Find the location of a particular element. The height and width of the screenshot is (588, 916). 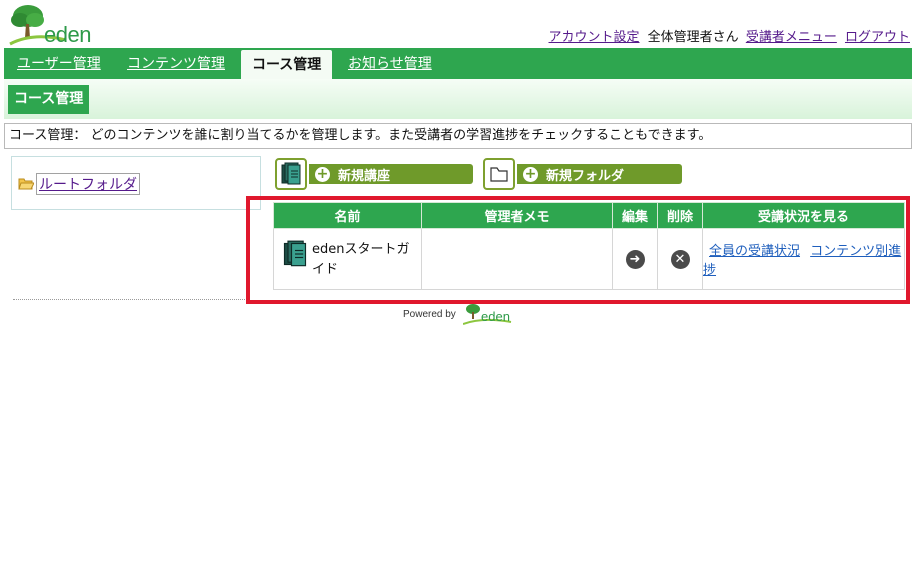

header-name: 名前 is located at coordinates (347, 215).